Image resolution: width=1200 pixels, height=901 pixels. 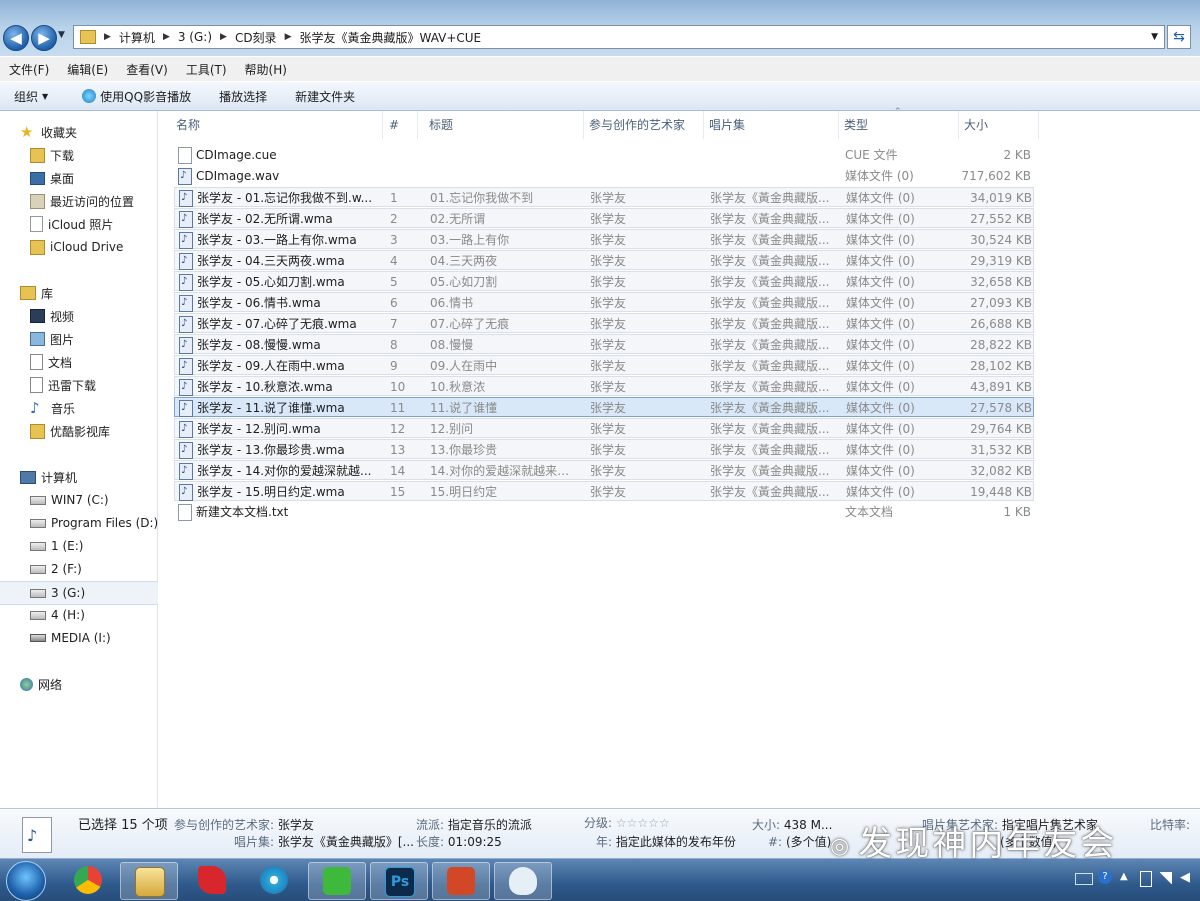 I want to click on organize-label: 组织, so click(x=26, y=96).